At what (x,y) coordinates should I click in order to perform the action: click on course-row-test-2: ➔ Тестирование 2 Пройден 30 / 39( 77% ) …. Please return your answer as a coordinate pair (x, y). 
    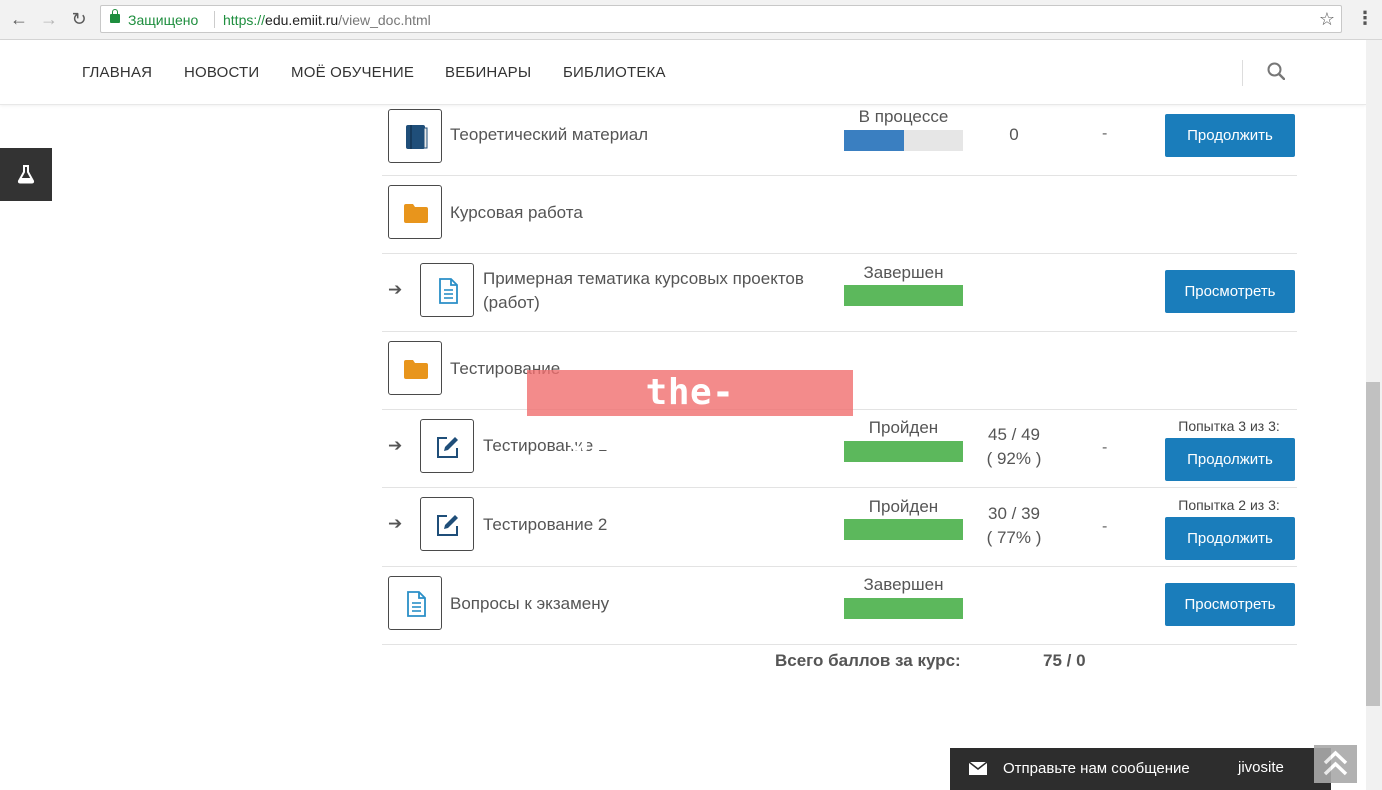
    Looking at the image, I should click on (839, 527).